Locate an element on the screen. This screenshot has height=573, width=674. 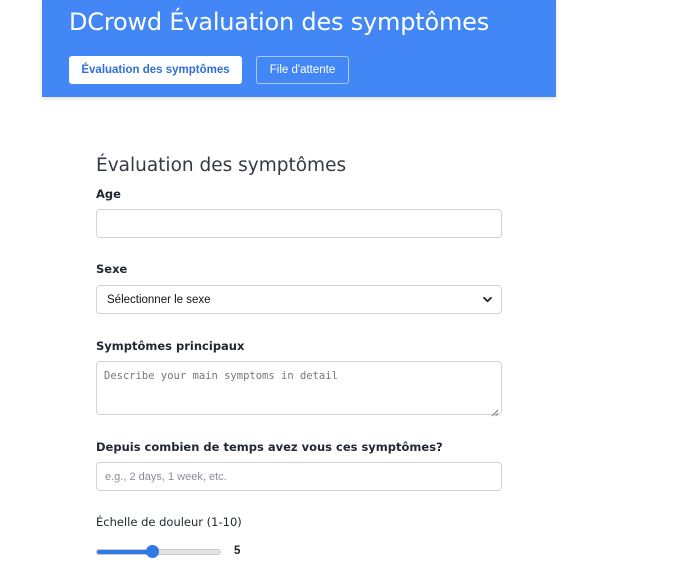
slider-thumb is located at coordinates (152, 551).